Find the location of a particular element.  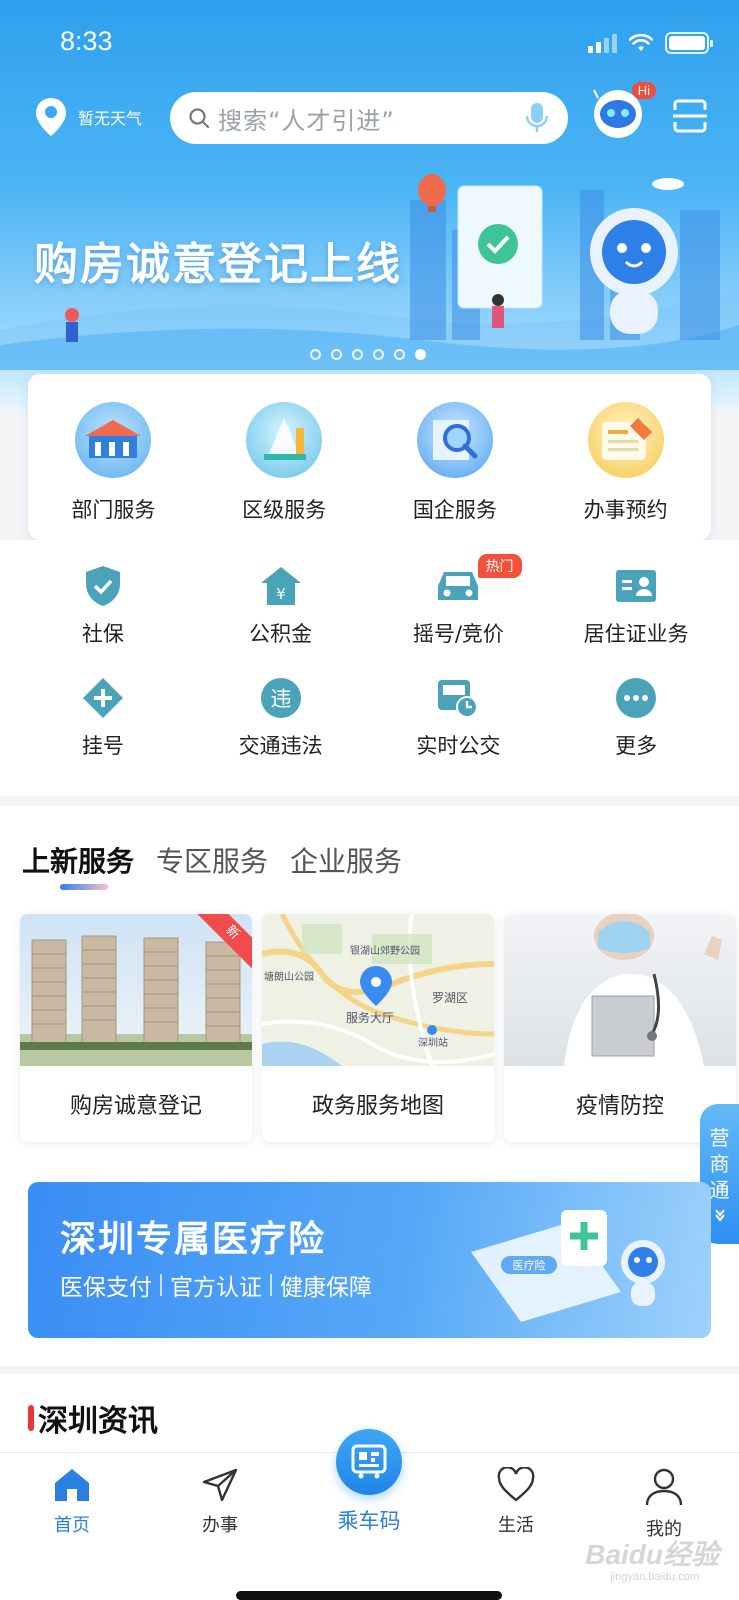

assistant-robot-button: Hi is located at coordinates (623, 112).